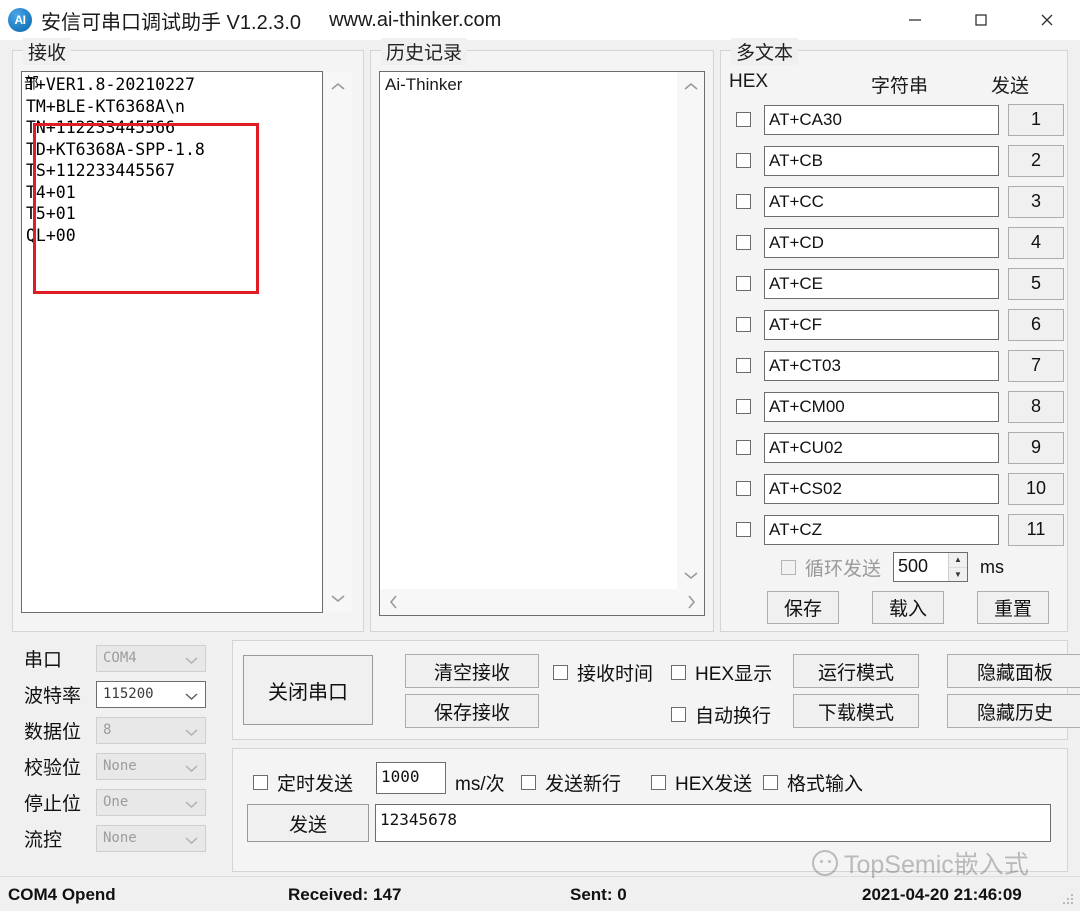 This screenshot has width=1080, height=911. I want to click on multitext-command-input: AT+CA30, so click(881, 119).